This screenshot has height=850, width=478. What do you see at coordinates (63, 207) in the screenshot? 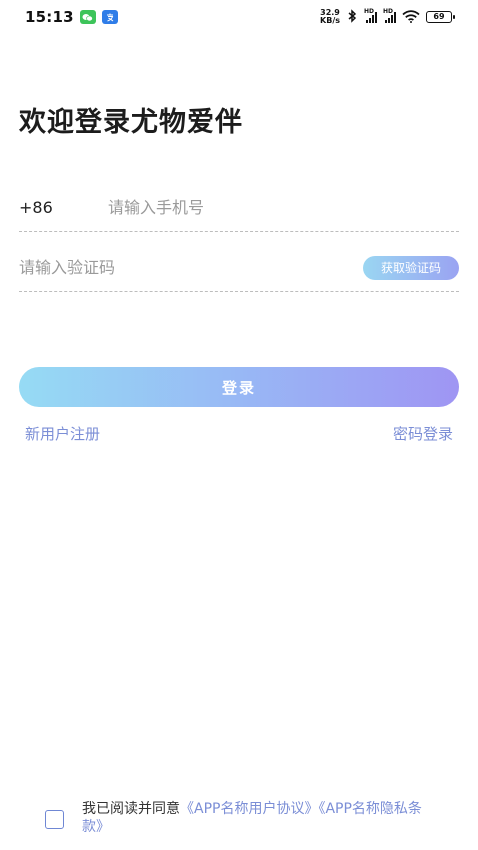
I see `country-code: +86` at bounding box center [63, 207].